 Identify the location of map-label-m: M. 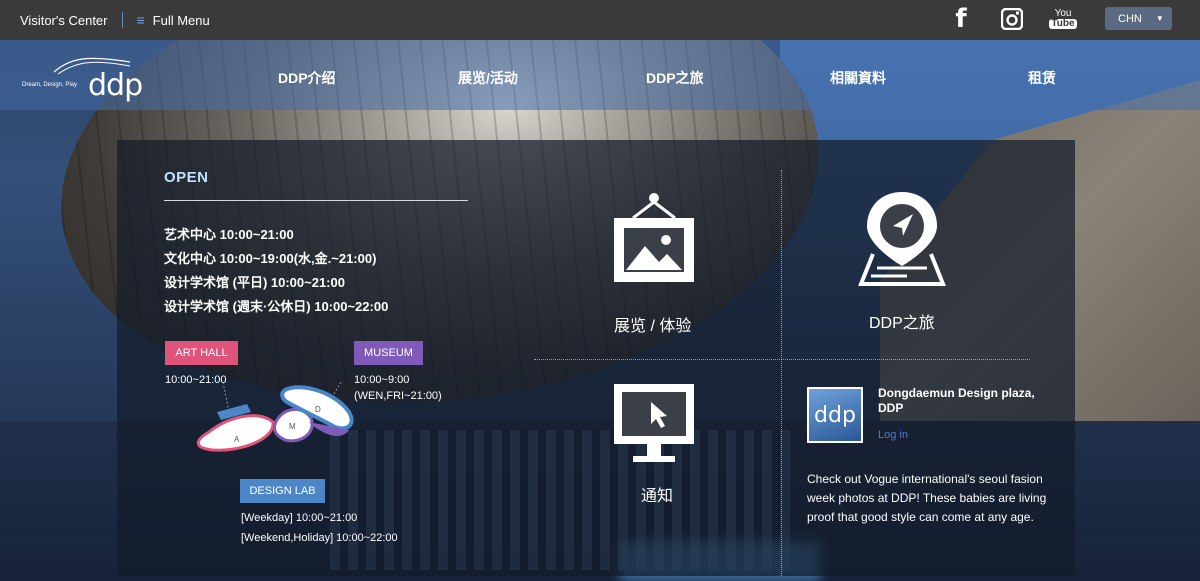
(292, 426).